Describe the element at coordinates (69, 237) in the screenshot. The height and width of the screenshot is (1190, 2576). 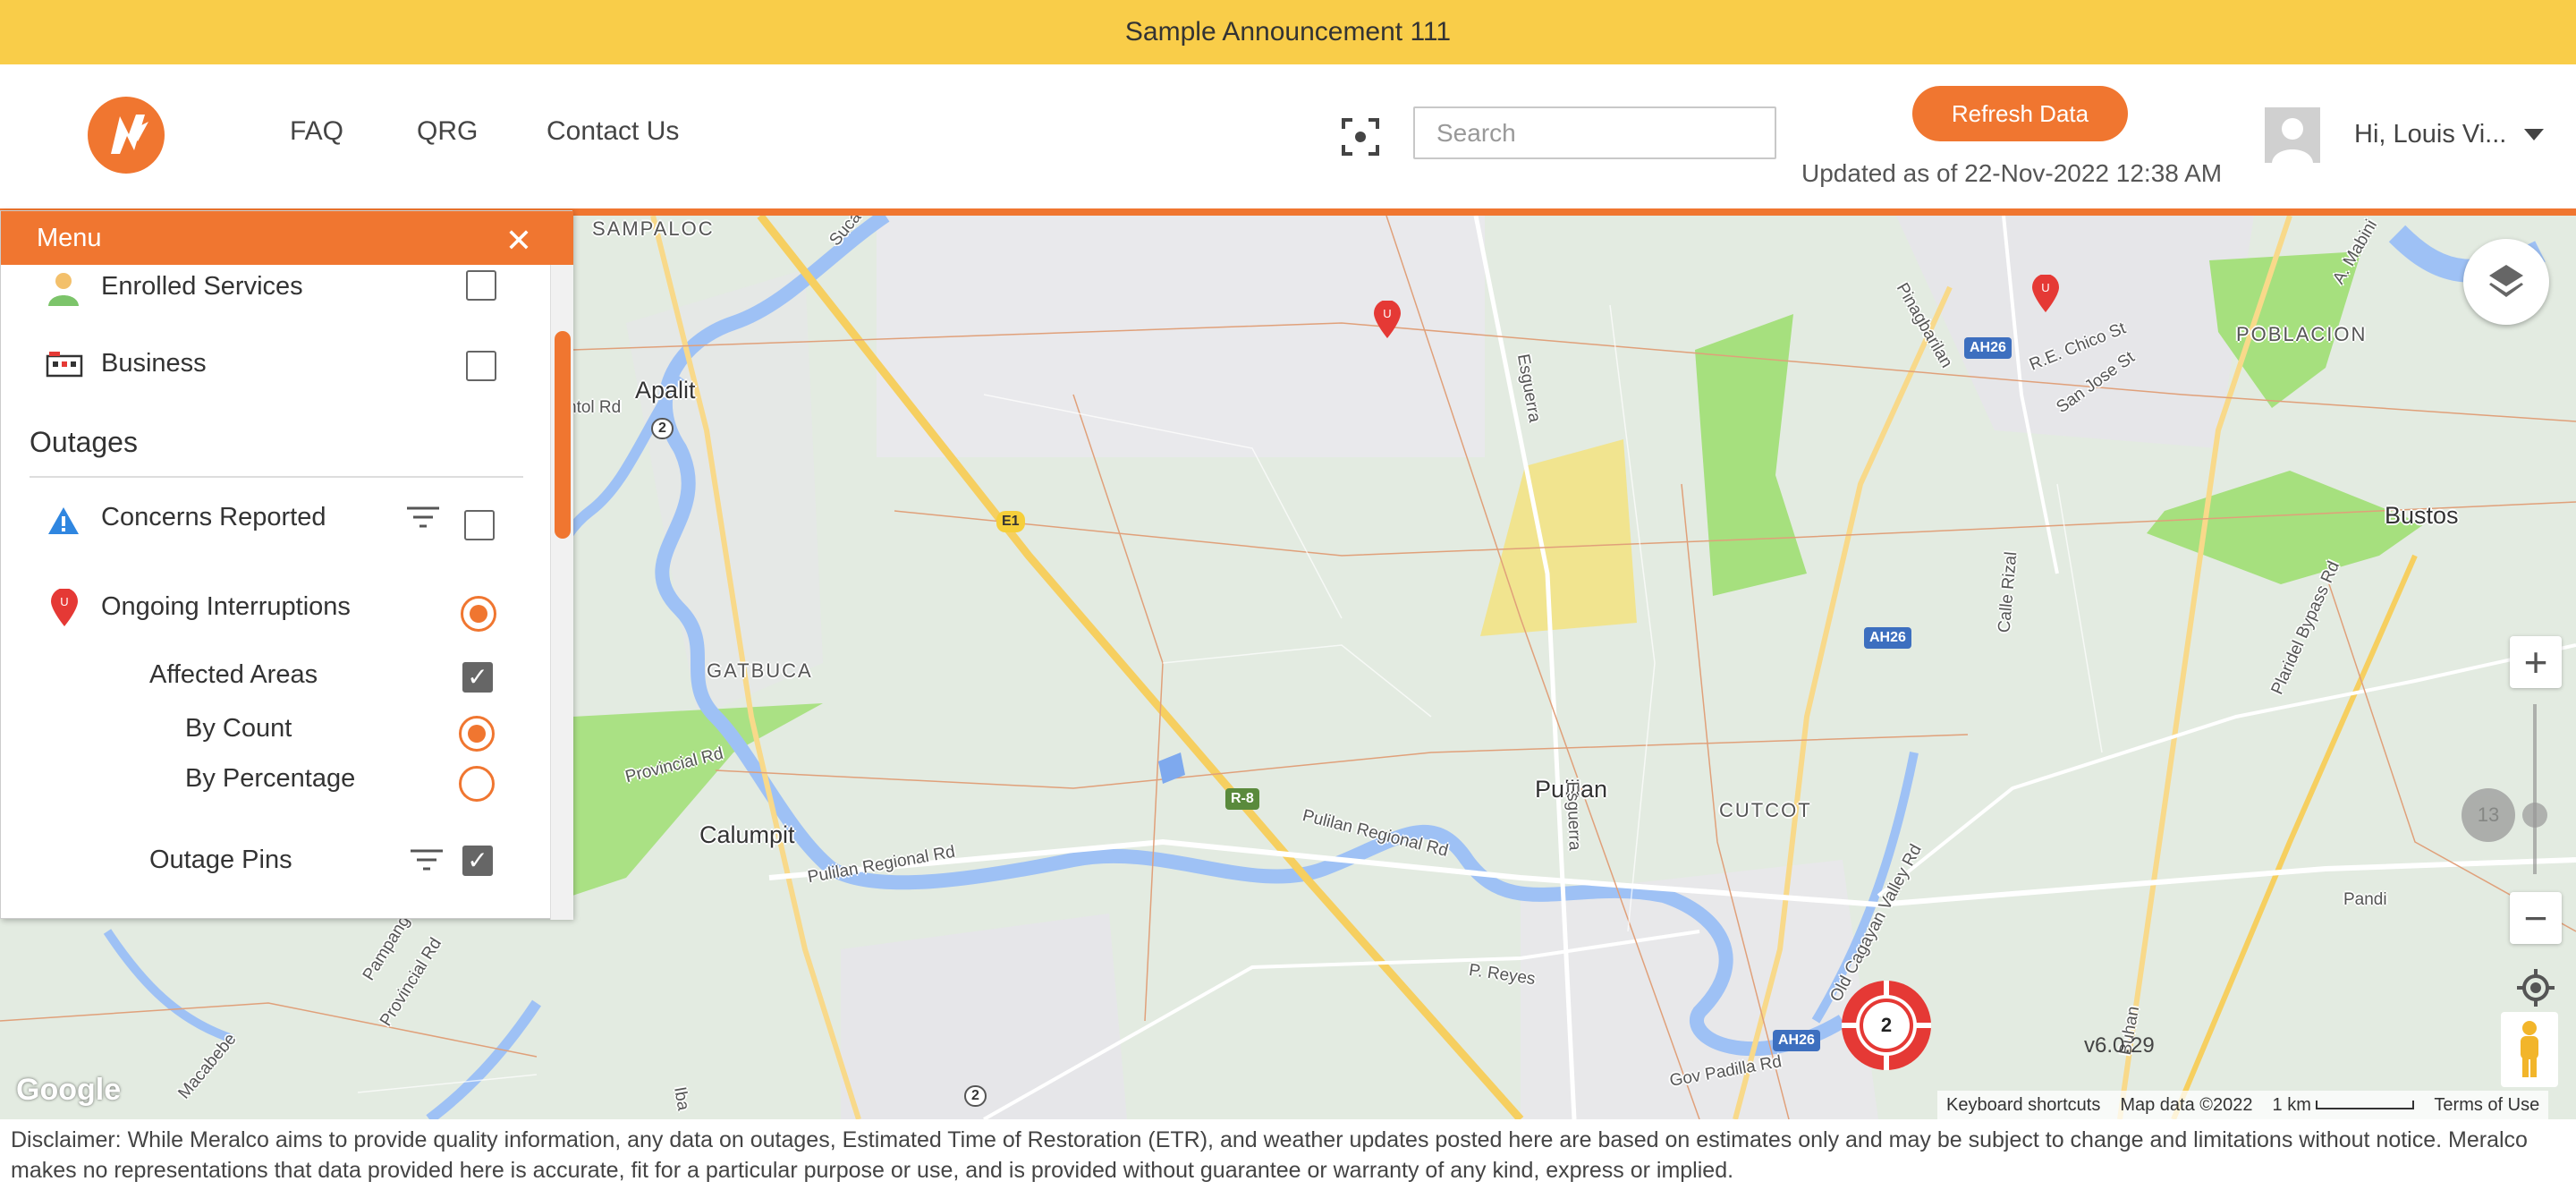
I see `menu-title: Menu` at that location.